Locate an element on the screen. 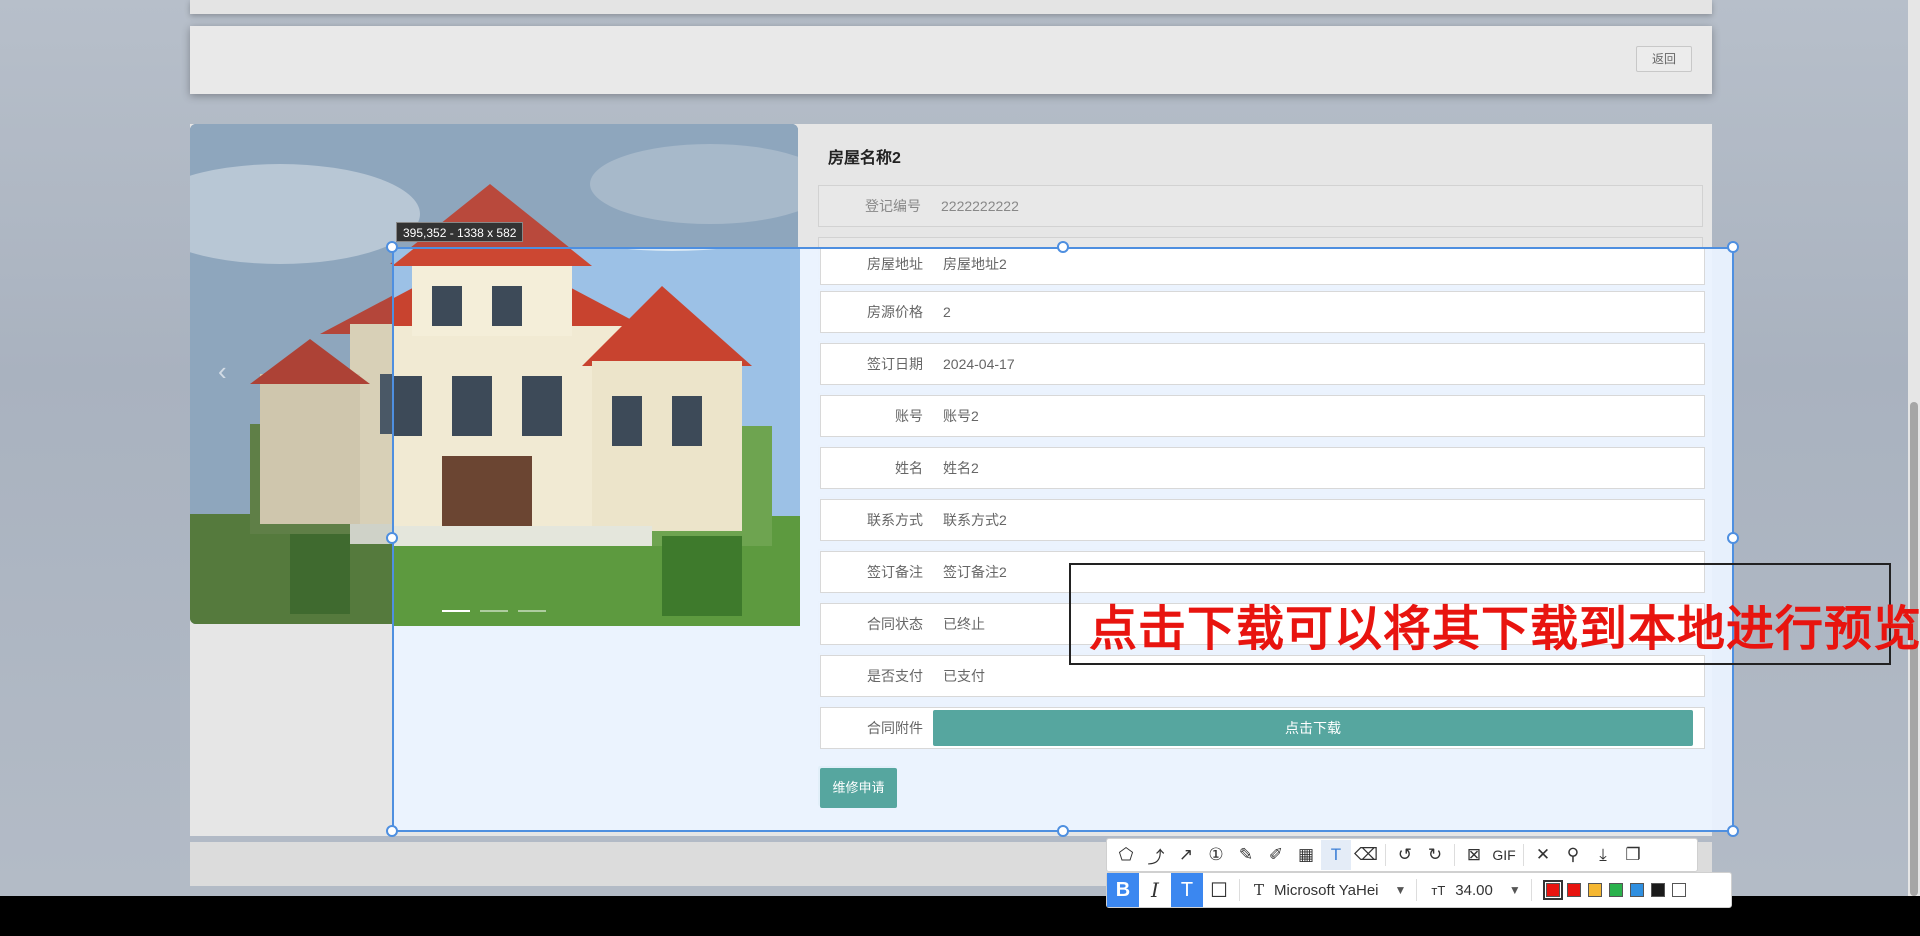 This screenshot has height=936, width=1920. detail-row-registration: 登记编号 2222222222 is located at coordinates (1260, 206).